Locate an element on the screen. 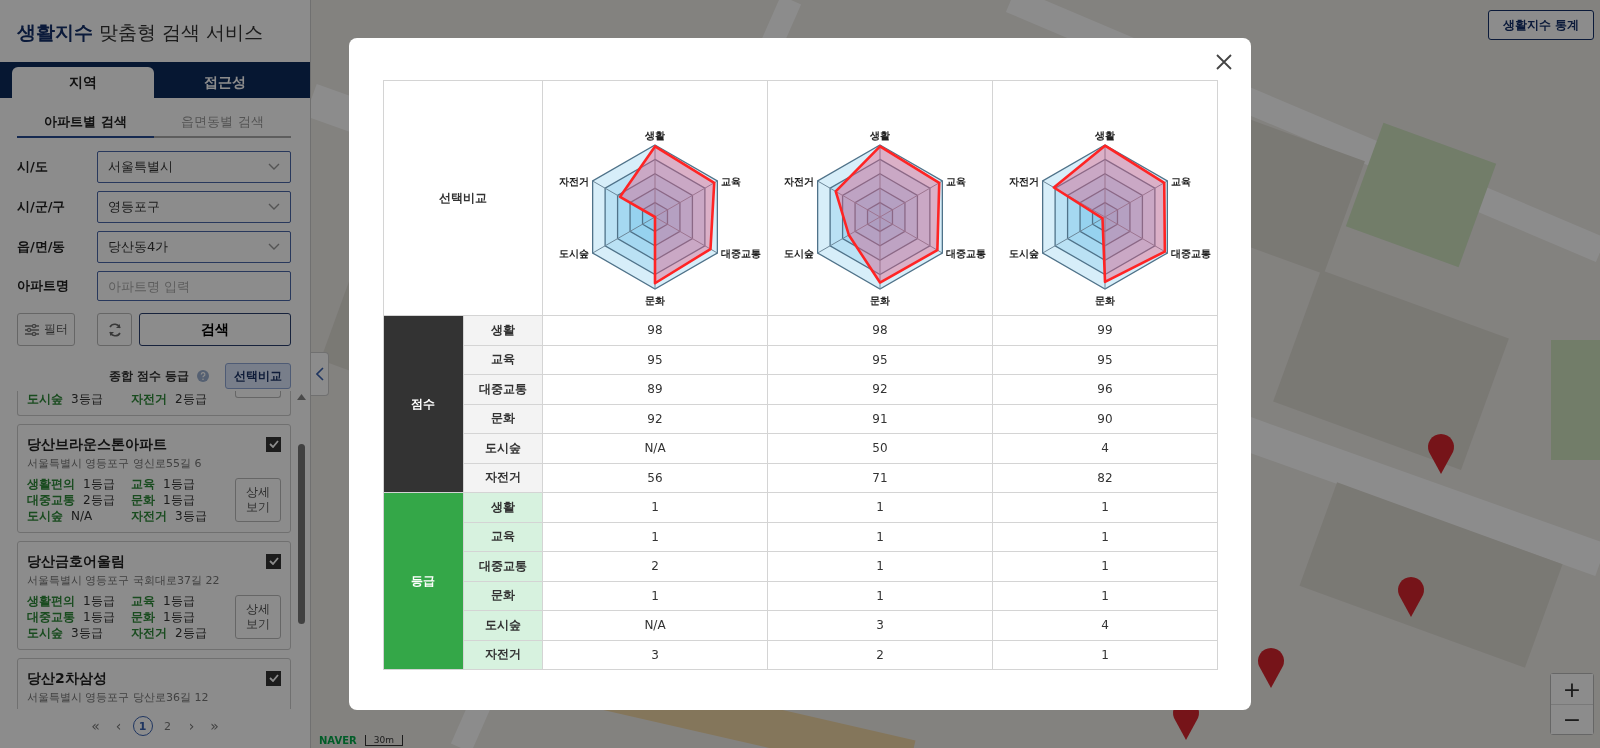 This screenshot has width=1600, height=748. sliders-icon is located at coordinates (31, 329).